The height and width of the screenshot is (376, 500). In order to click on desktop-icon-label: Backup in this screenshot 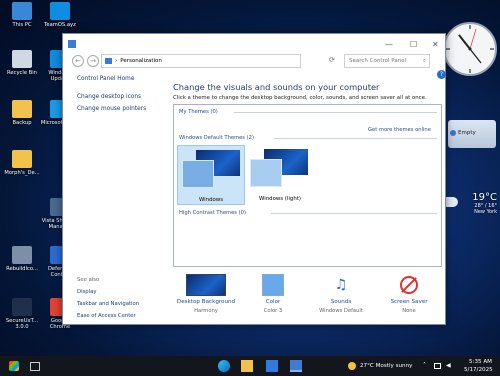, I will do `click(22, 123)`.